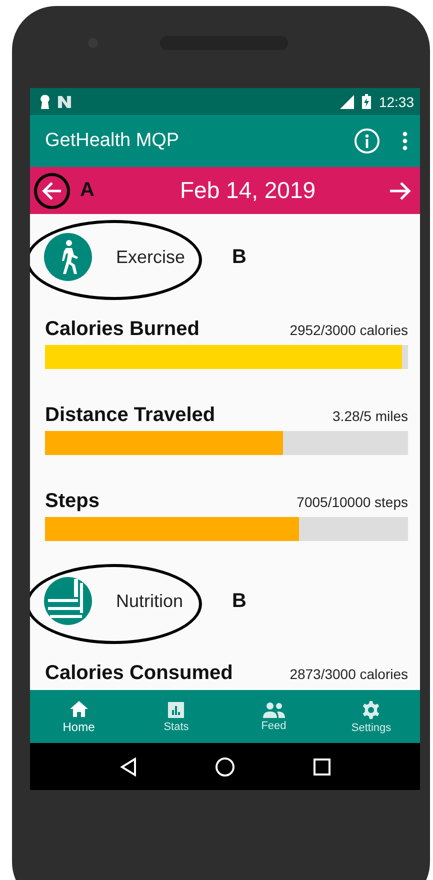 This screenshot has width=433, height=880. Describe the element at coordinates (150, 601) in the screenshot. I see `section-title: Nutrition` at that location.